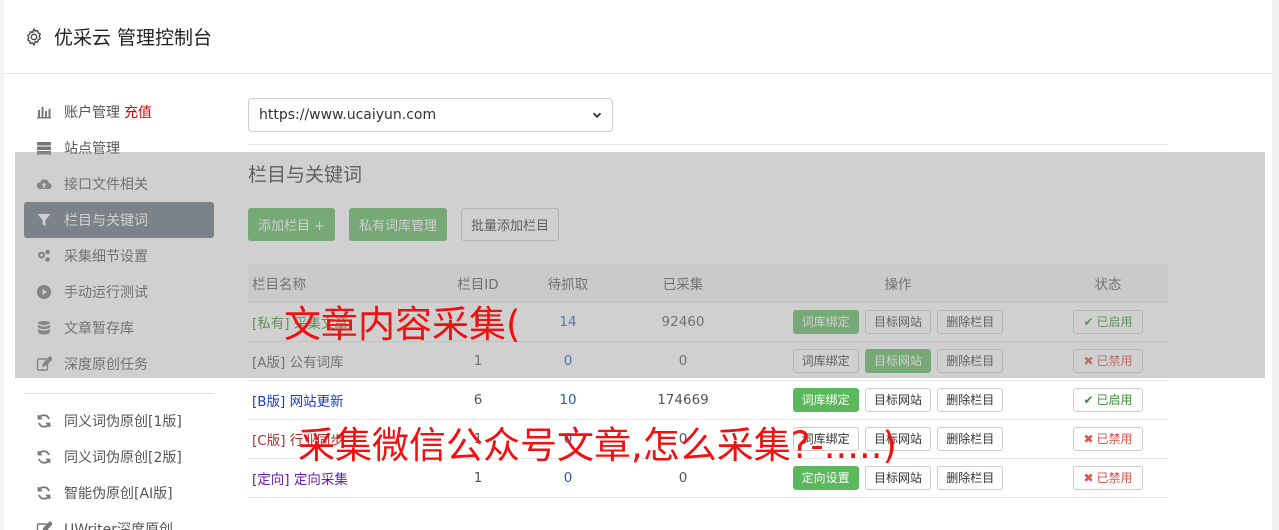  What do you see at coordinates (92, 149) in the screenshot?
I see `sidebar-item-label: 站点管理` at bounding box center [92, 149].